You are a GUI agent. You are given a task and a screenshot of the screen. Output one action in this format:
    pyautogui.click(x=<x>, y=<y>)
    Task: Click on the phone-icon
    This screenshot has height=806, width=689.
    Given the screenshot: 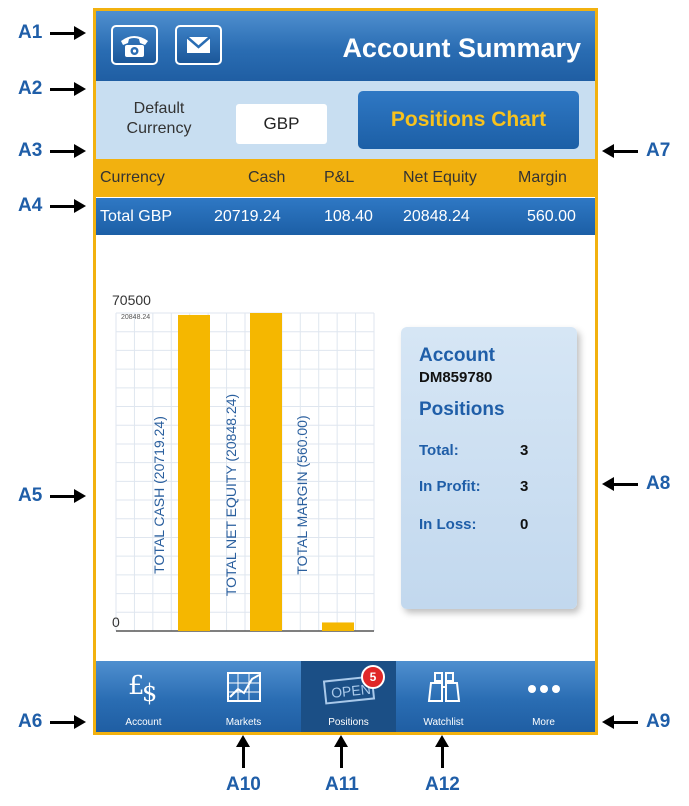 What is the action you would take?
    pyautogui.click(x=134, y=46)
    